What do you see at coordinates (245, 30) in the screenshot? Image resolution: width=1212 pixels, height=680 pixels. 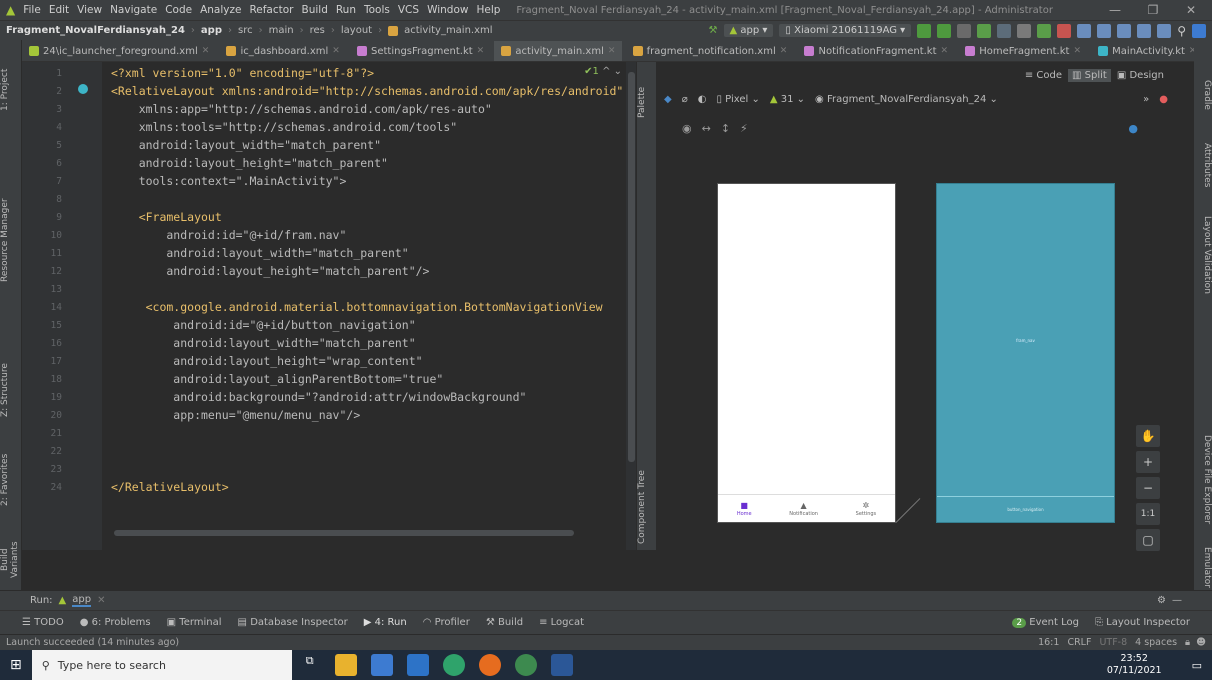 I see `breadcrumb-src: src` at bounding box center [245, 30].